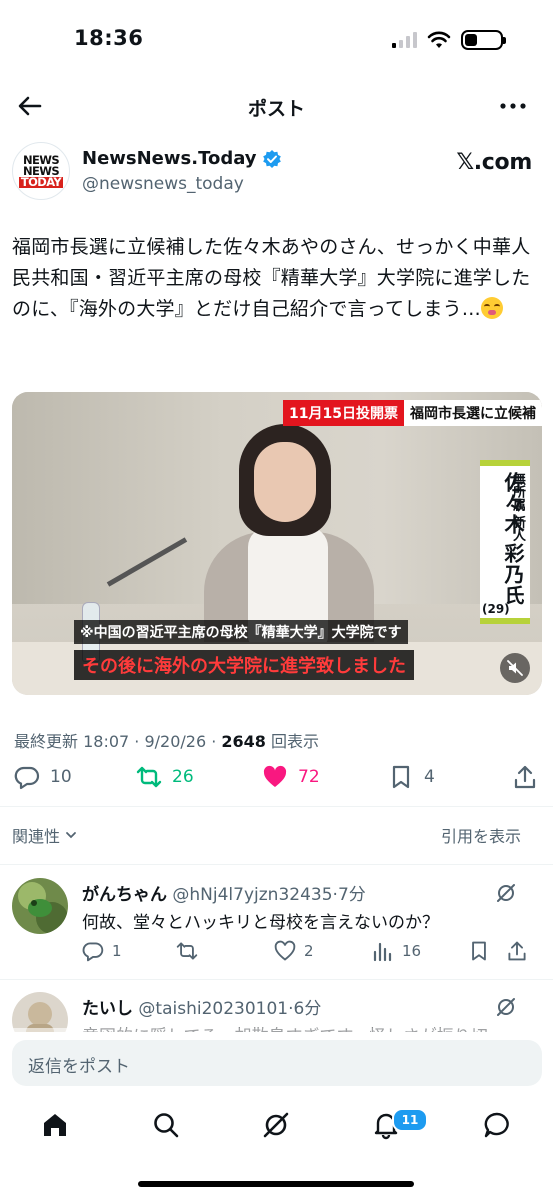 This screenshot has width=553, height=1200. Describe the element at coordinates (183, 777) in the screenshot. I see `repost-count: 26` at that location.